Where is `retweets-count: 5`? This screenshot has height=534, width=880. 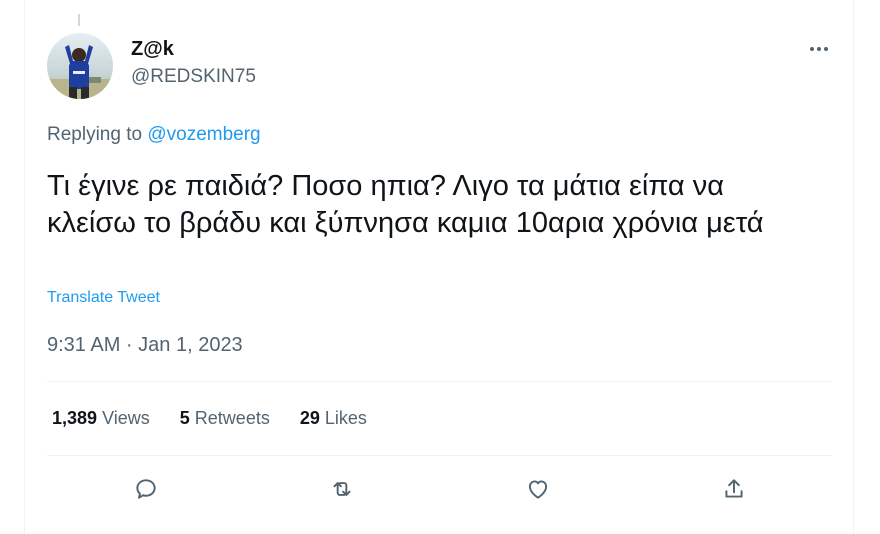
retweets-count: 5 is located at coordinates (184, 418).